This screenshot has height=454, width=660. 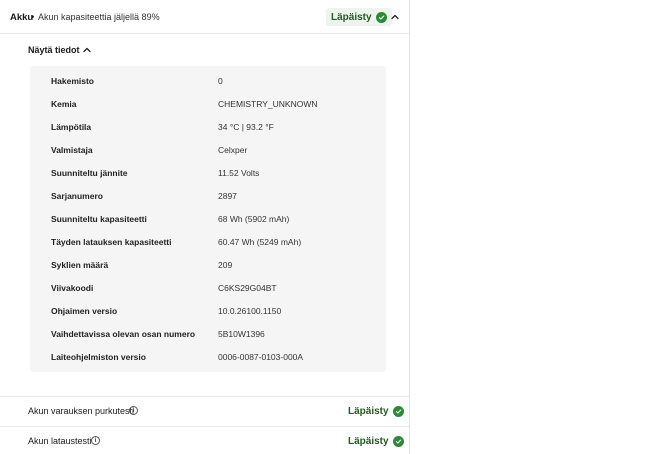 What do you see at coordinates (225, 265) in the screenshot?
I see `detail-value: 209` at bounding box center [225, 265].